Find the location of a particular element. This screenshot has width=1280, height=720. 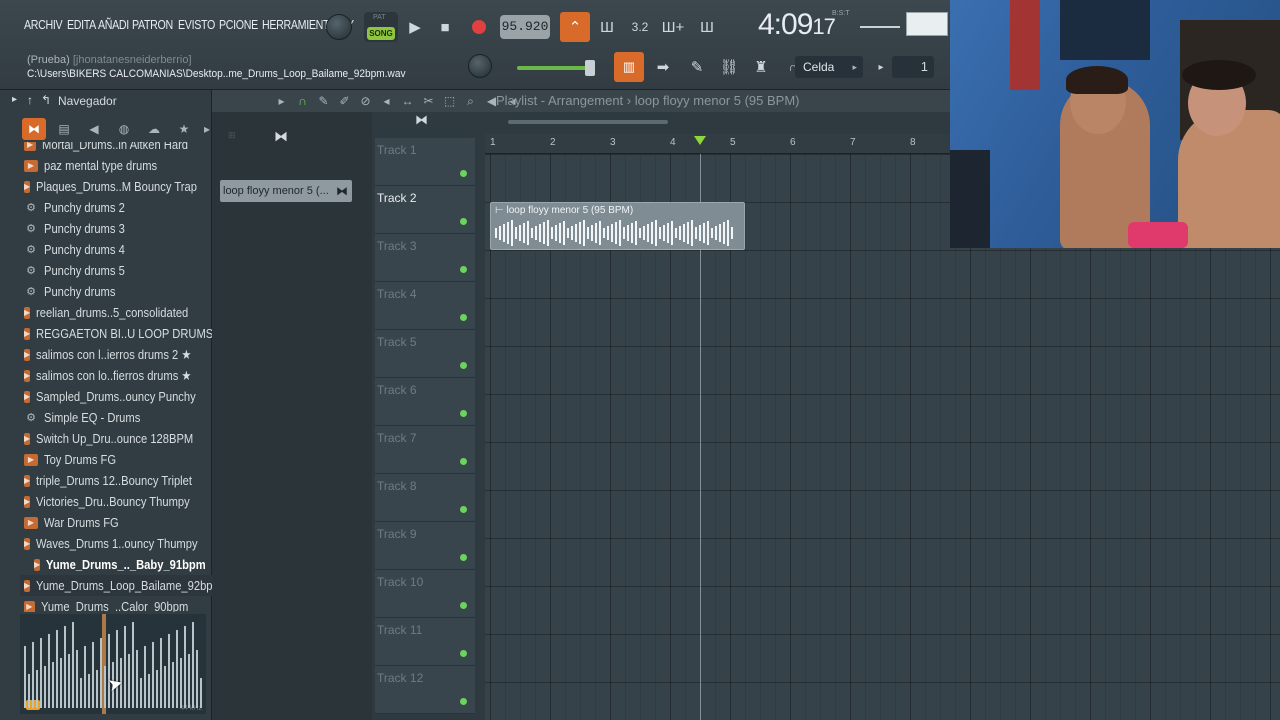

track-header: Track 7 is located at coordinates (425, 450).